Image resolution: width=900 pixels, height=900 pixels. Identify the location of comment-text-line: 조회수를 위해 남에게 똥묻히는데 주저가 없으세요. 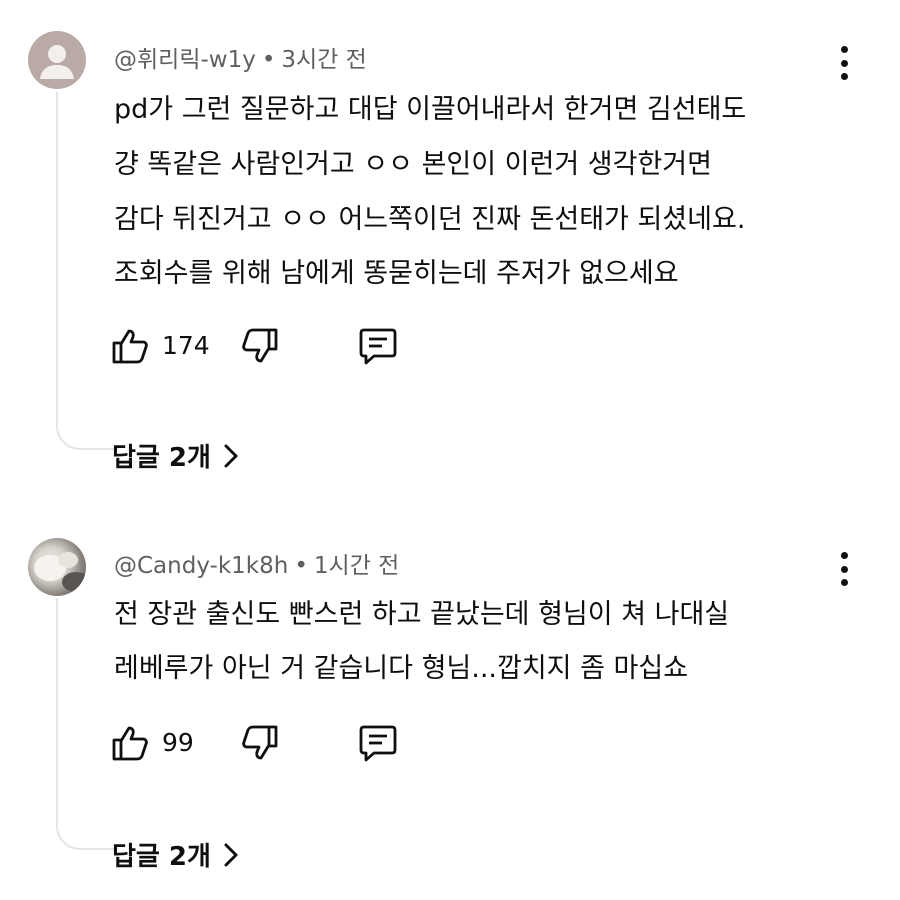
(396, 273).